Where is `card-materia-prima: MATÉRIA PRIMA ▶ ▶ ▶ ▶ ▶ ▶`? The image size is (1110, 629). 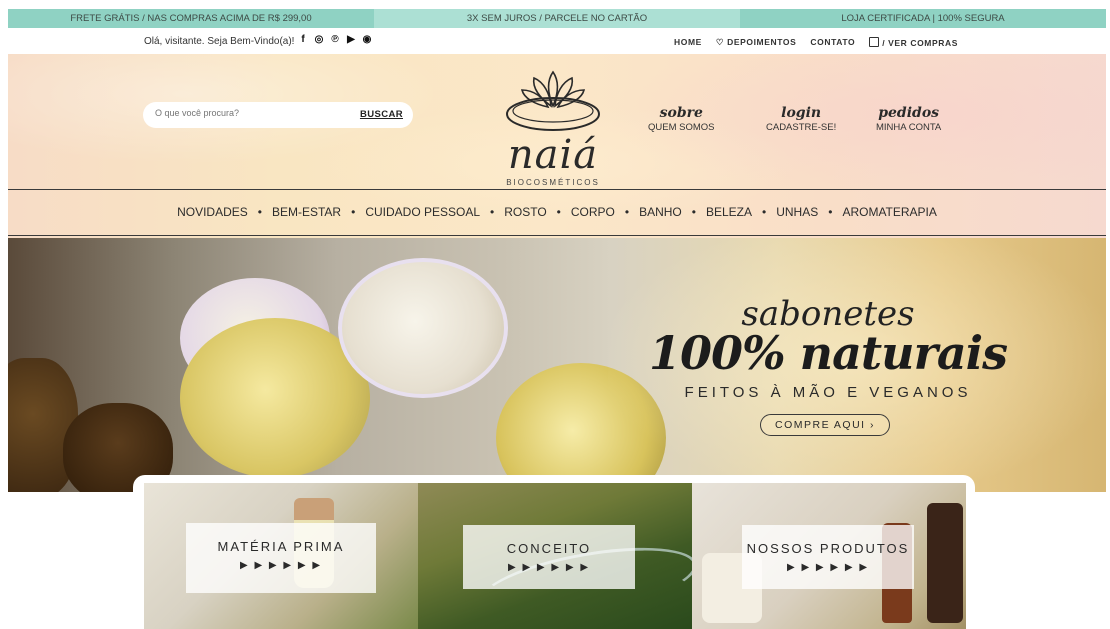 card-materia-prima: MATÉRIA PRIMA ▶ ▶ ▶ ▶ ▶ ▶ is located at coordinates (281, 556).